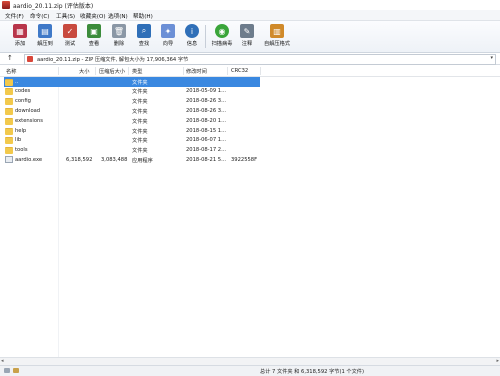 The height and width of the screenshot is (376, 500). What do you see at coordinates (70, 44) in the screenshot?
I see `test-label: 测试` at bounding box center [70, 44].